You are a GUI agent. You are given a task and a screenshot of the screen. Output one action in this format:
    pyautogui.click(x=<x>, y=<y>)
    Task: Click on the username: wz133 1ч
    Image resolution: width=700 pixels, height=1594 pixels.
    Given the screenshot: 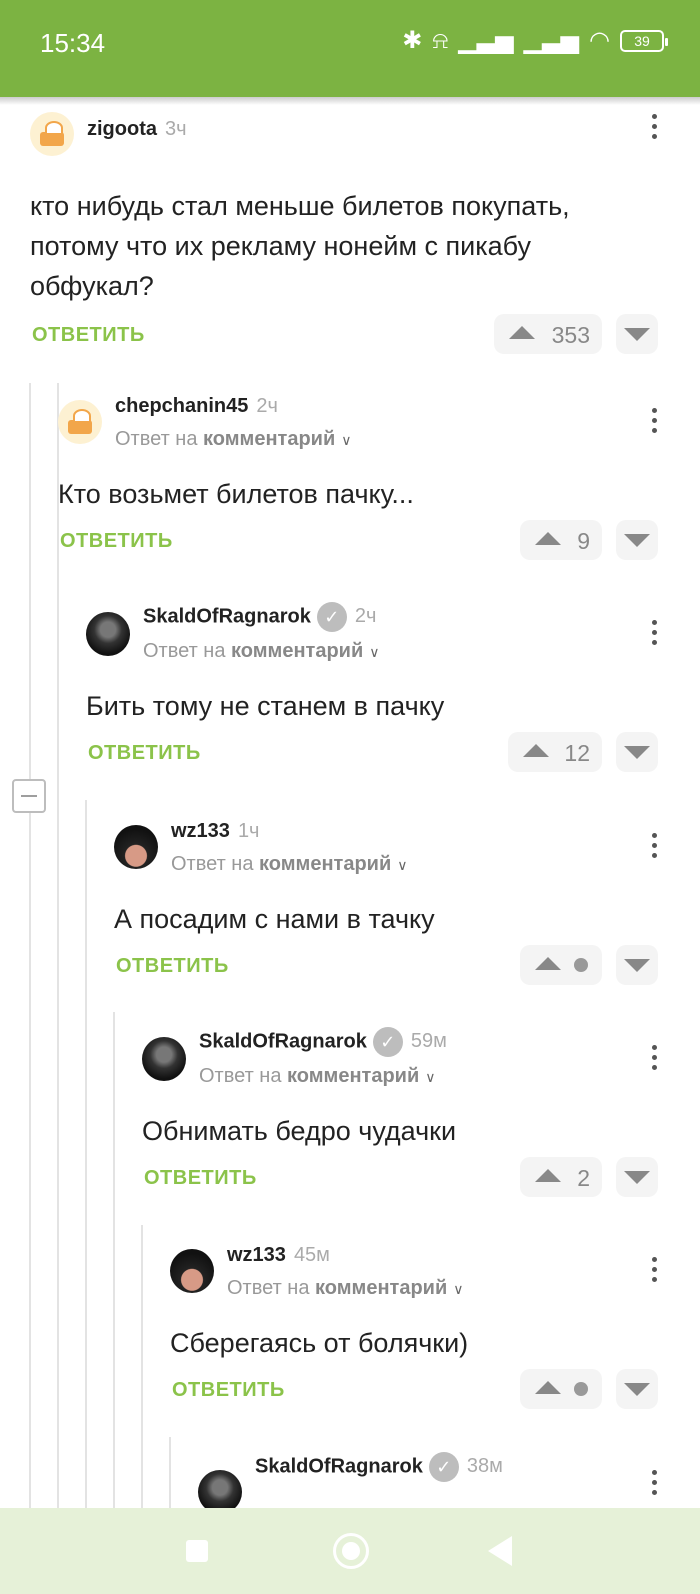 What is the action you would take?
    pyautogui.click(x=215, y=831)
    